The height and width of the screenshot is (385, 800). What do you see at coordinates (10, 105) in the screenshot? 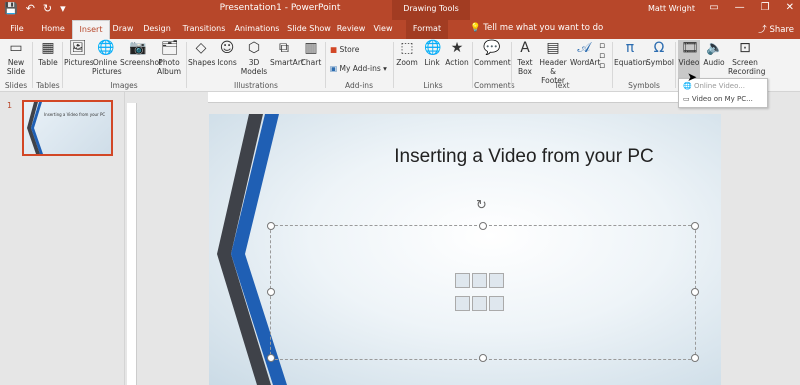
I see `slide-number: 1` at bounding box center [10, 105].